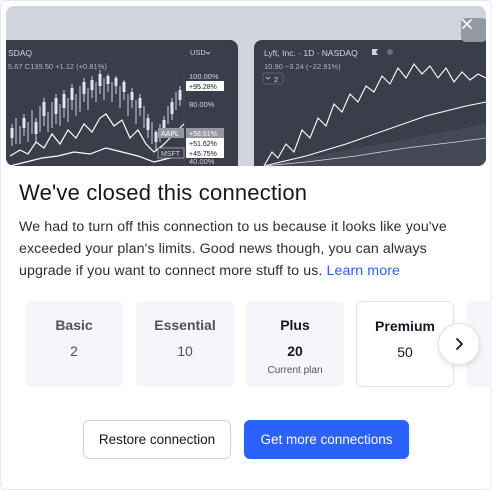  What do you see at coordinates (204, 76) in the screenshot?
I see `left-axis-label-1: 100.00%` at bounding box center [204, 76].